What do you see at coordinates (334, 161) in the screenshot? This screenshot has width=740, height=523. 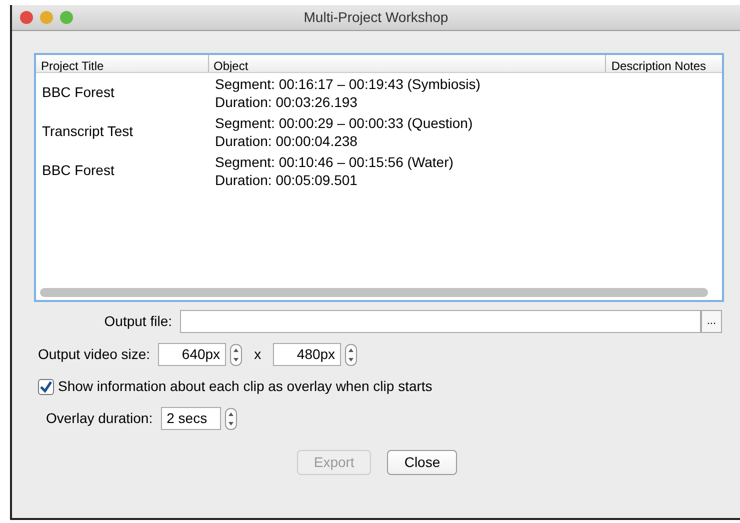 I see `table-cell: Segment: 00:10:46 – 00:15:56 (Water)` at bounding box center [334, 161].